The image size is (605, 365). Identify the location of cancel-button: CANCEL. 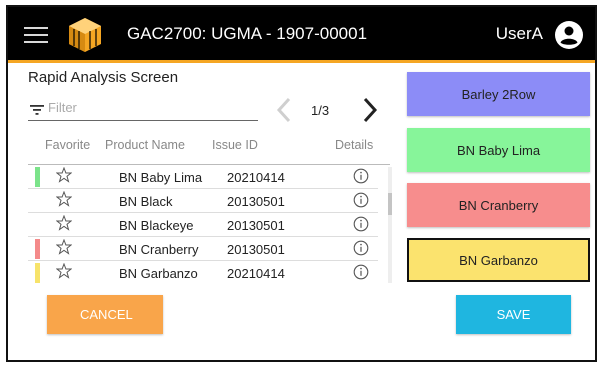
(105, 314).